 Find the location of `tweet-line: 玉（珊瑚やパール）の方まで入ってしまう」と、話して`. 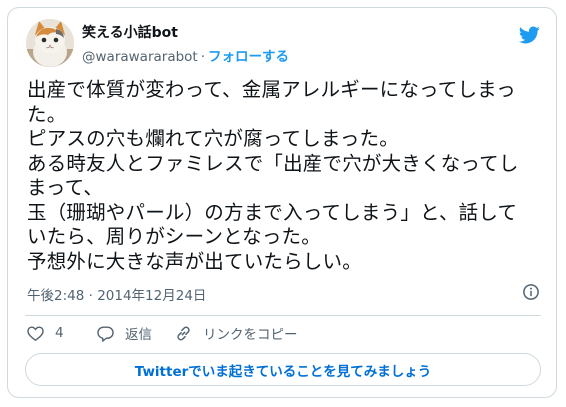

tweet-line: 玉（珊瑚やパール）の方まで入ってしまう」と、話して is located at coordinates (272, 212).